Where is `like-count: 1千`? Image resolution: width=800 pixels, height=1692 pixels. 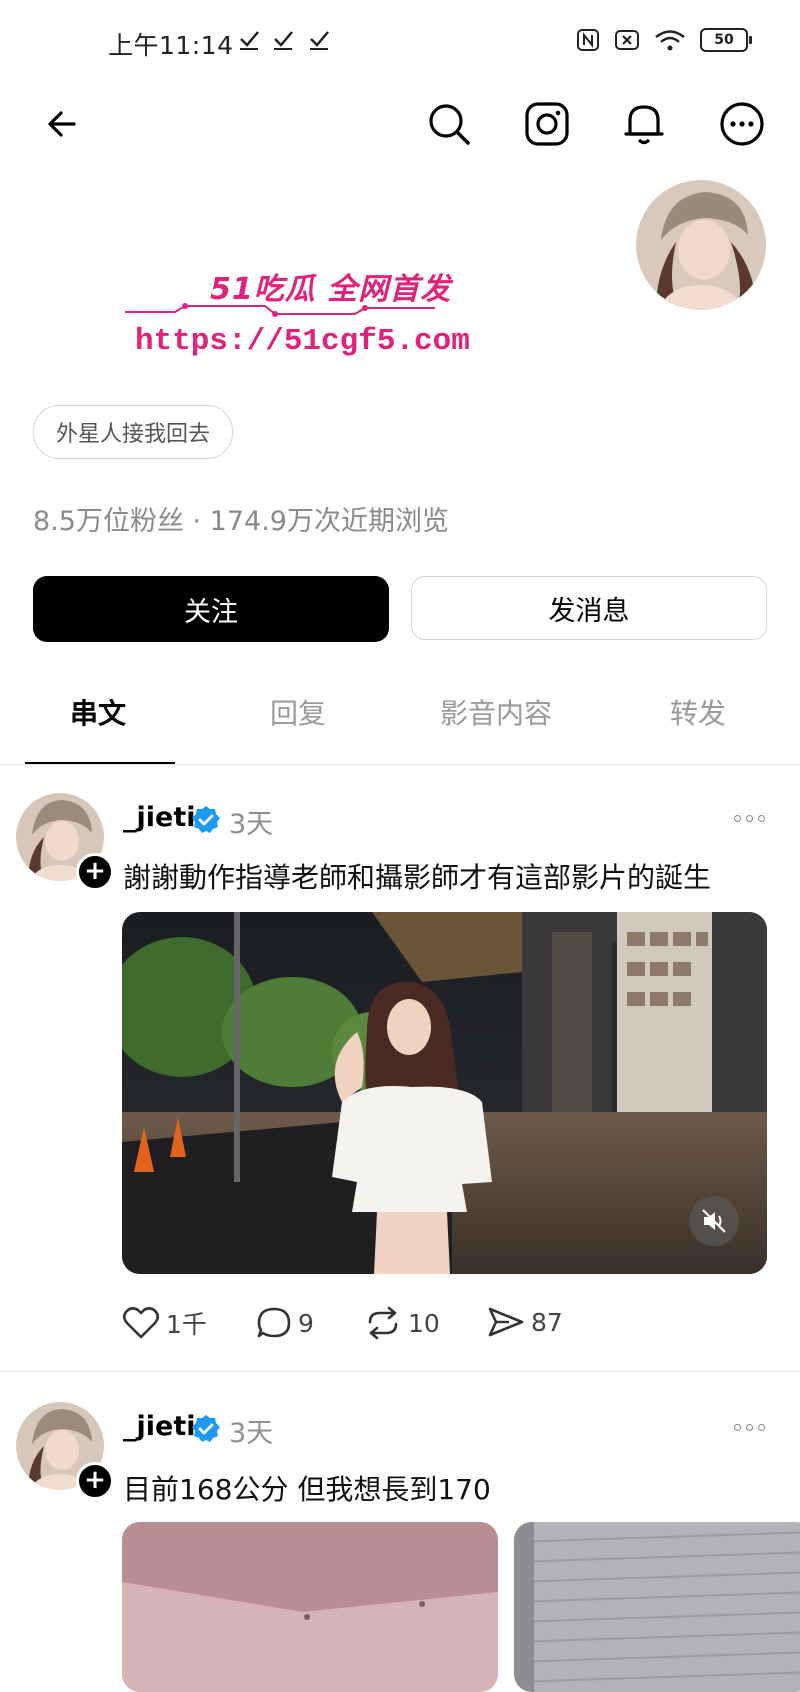
like-count: 1千 is located at coordinates (186, 1324).